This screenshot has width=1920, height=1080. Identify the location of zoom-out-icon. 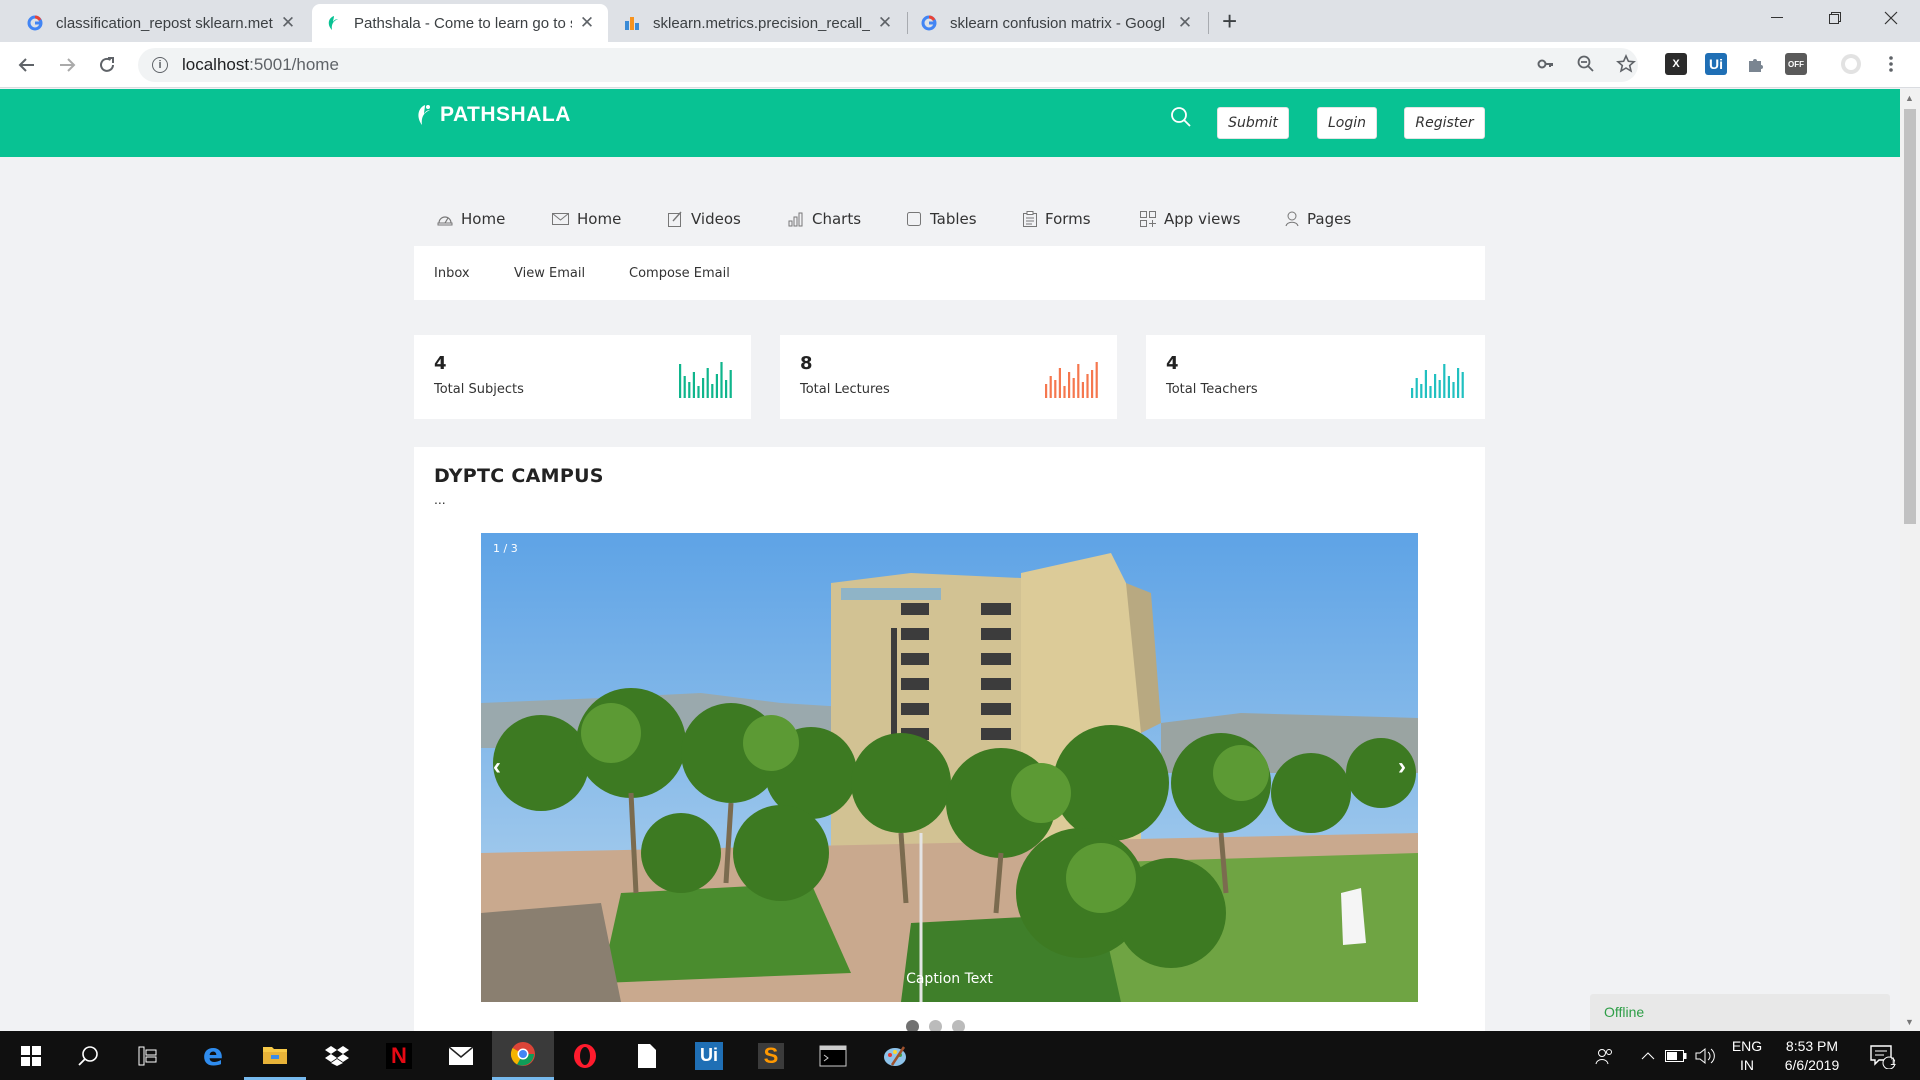
(1586, 64).